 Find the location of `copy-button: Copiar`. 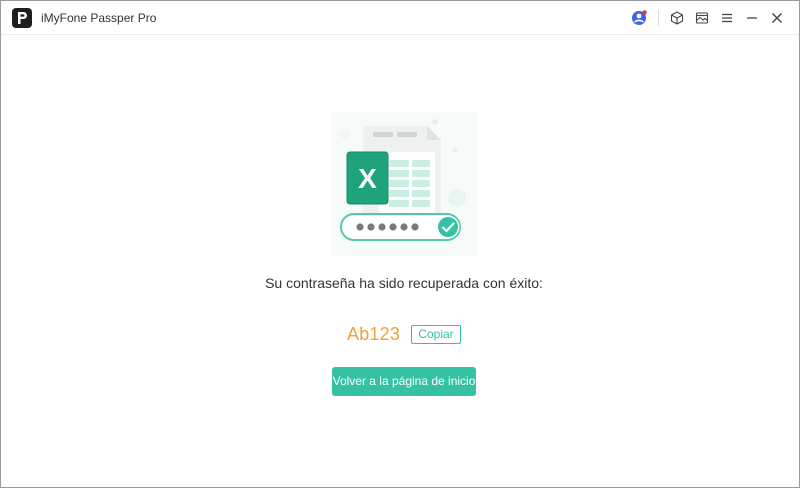

copy-button: Copiar is located at coordinates (436, 334).